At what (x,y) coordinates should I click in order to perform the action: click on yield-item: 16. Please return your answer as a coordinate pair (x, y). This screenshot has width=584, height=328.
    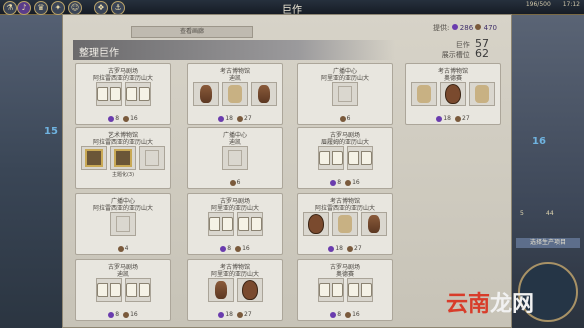
    Looking at the image, I should click on (242, 248).